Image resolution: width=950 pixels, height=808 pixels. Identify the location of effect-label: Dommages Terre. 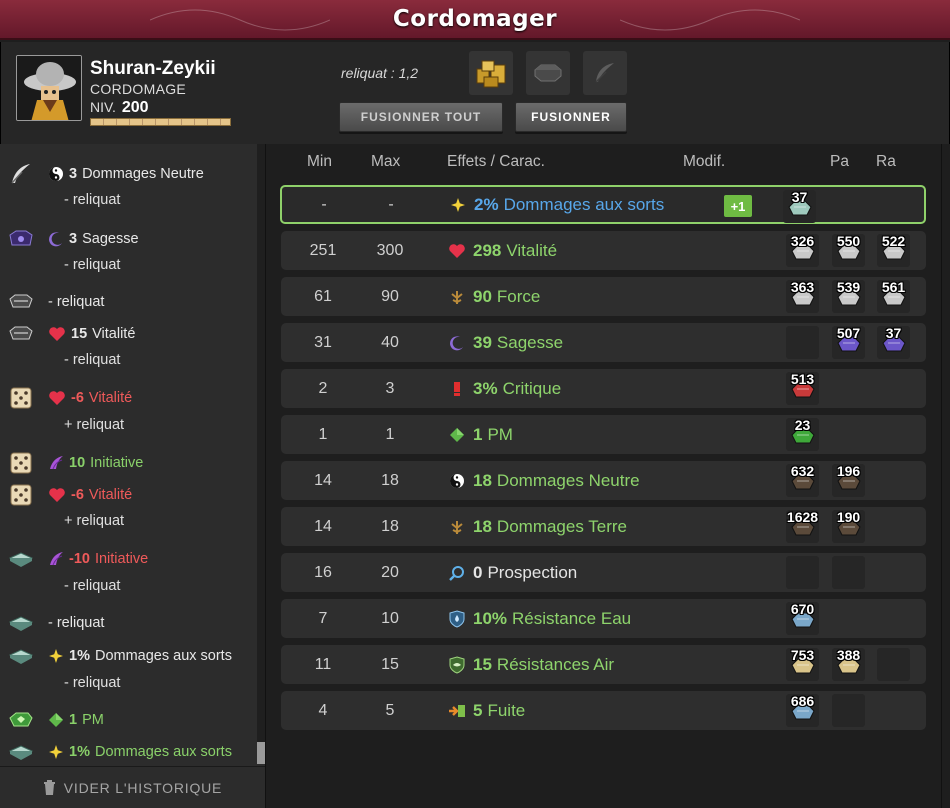
(561, 526).